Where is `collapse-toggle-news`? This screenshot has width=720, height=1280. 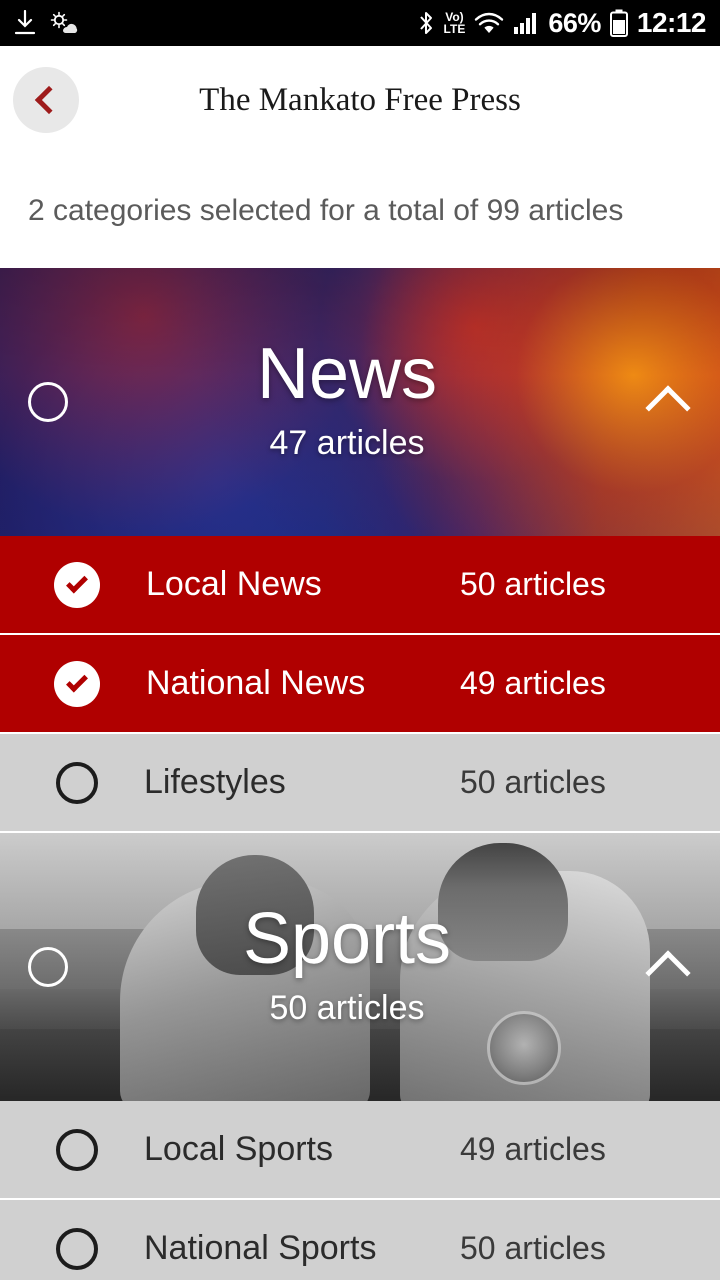
collapse-toggle-news is located at coordinates (668, 405).